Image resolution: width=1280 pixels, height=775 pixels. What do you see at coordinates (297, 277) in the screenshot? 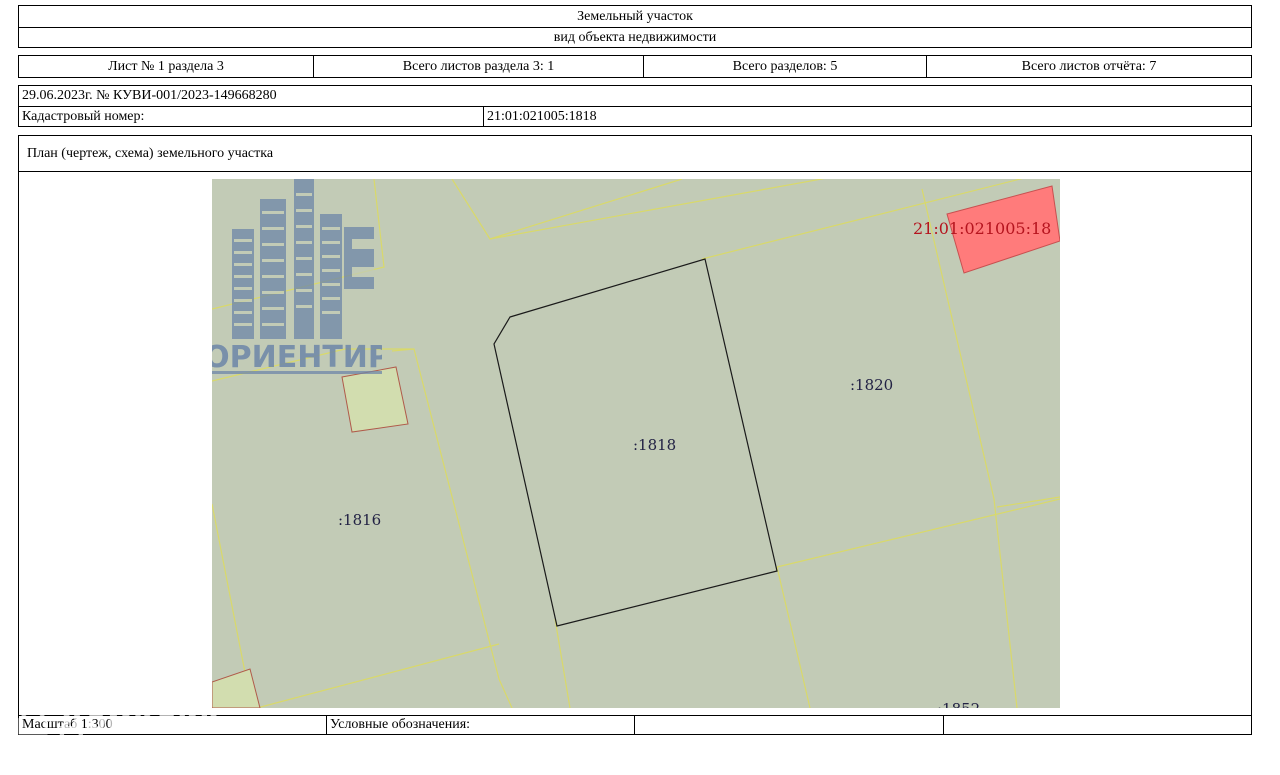
I see `orientir-logo-icon: ОРИЕНТИР` at bounding box center [297, 277].